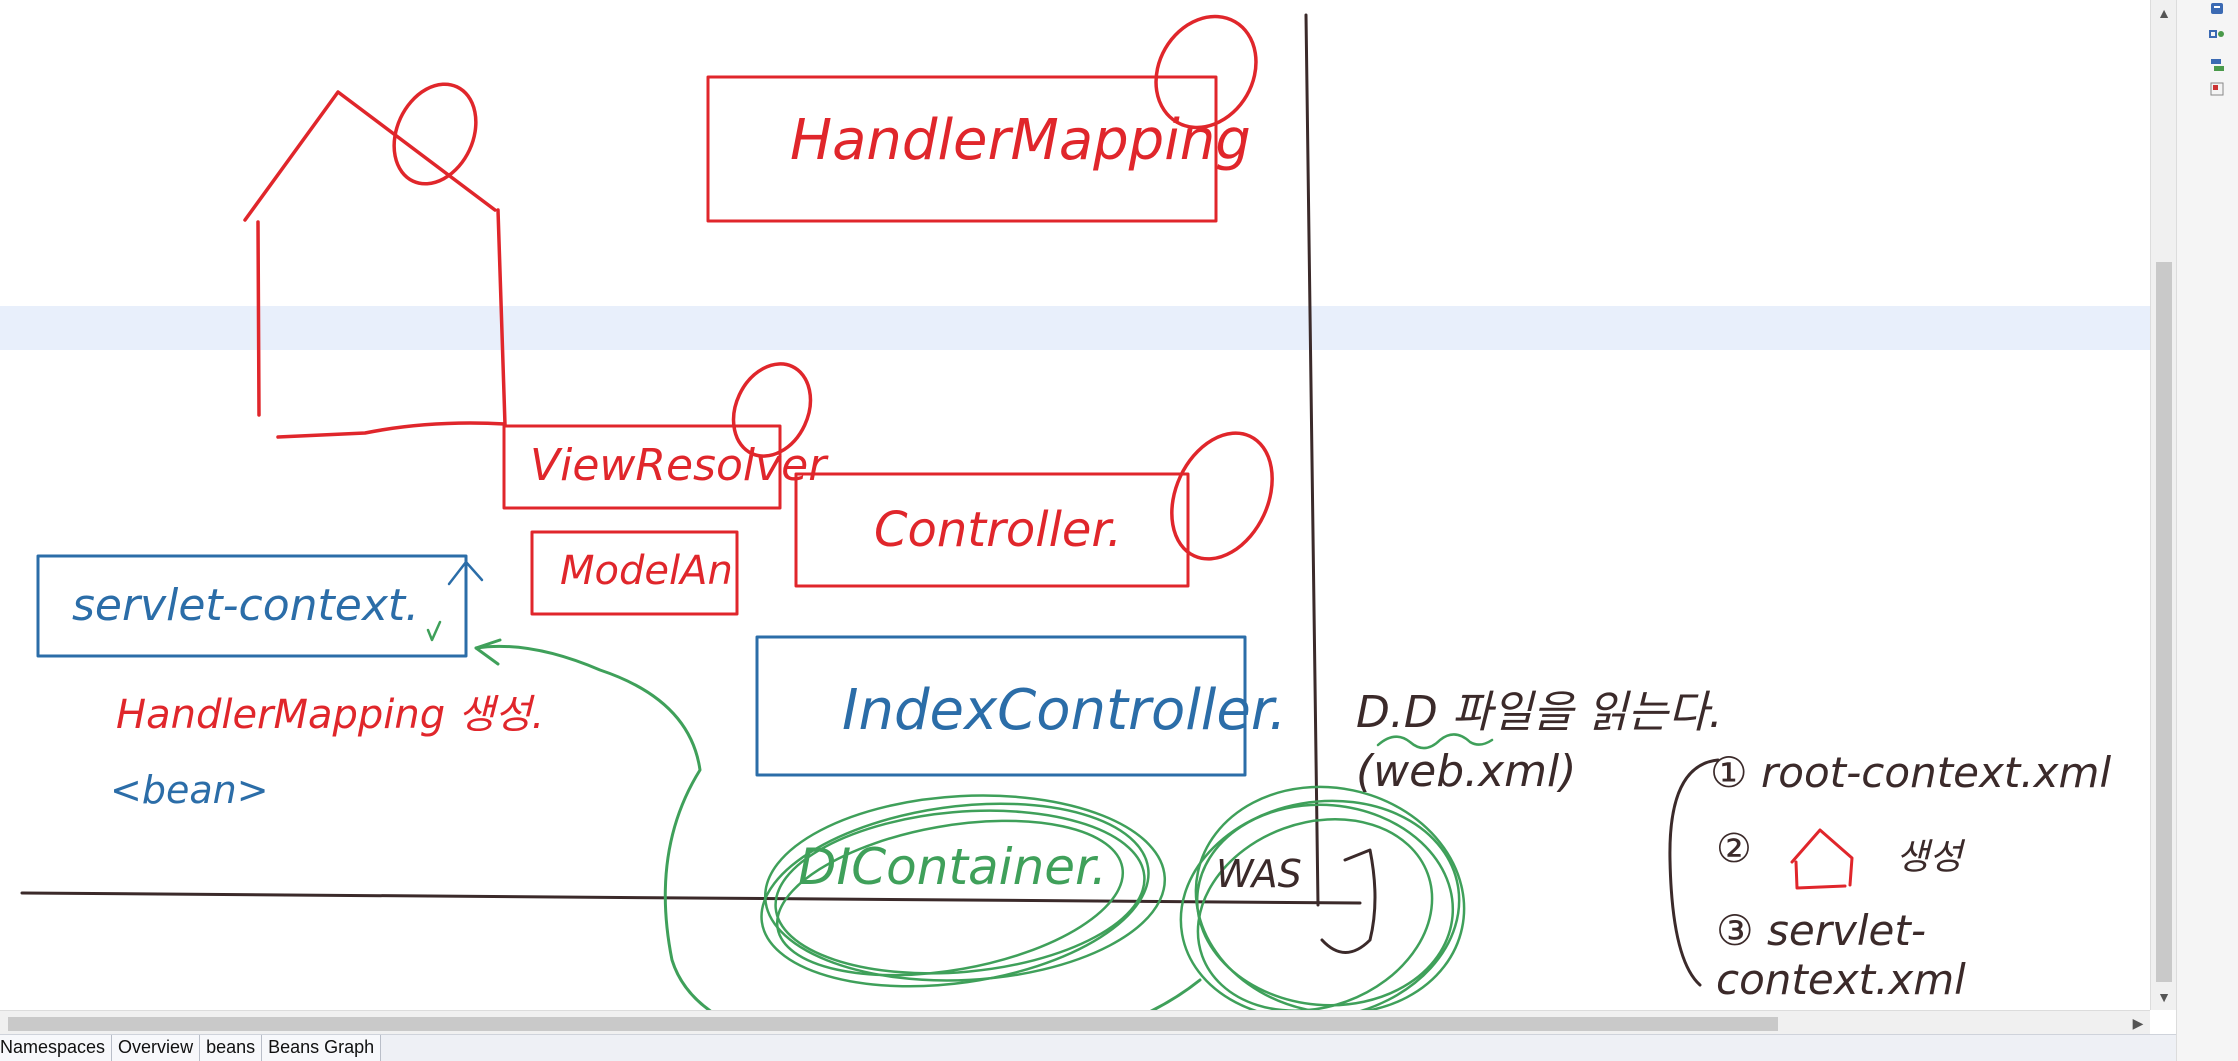 This screenshot has height=1061, width=2238. What do you see at coordinates (1088, 1047) in the screenshot?
I see `editor-tab-bar: Namespaces Overview beans Beans Graph` at bounding box center [1088, 1047].